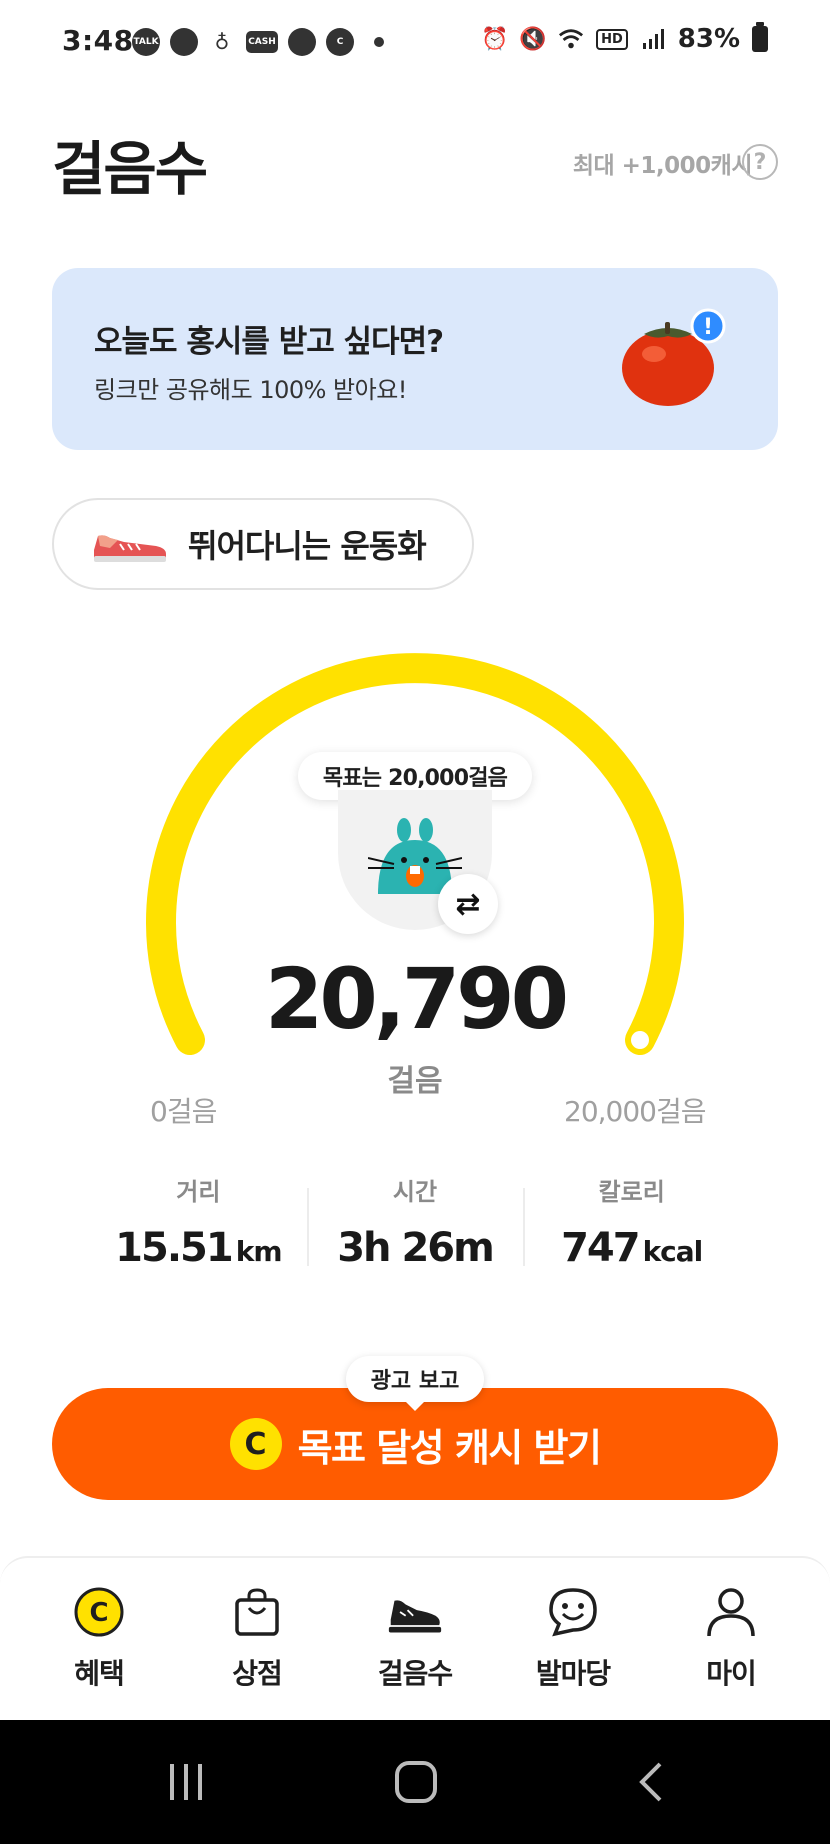  Describe the element at coordinates (257, 1612) in the screenshot. I see `shopping-bag-icon` at that location.